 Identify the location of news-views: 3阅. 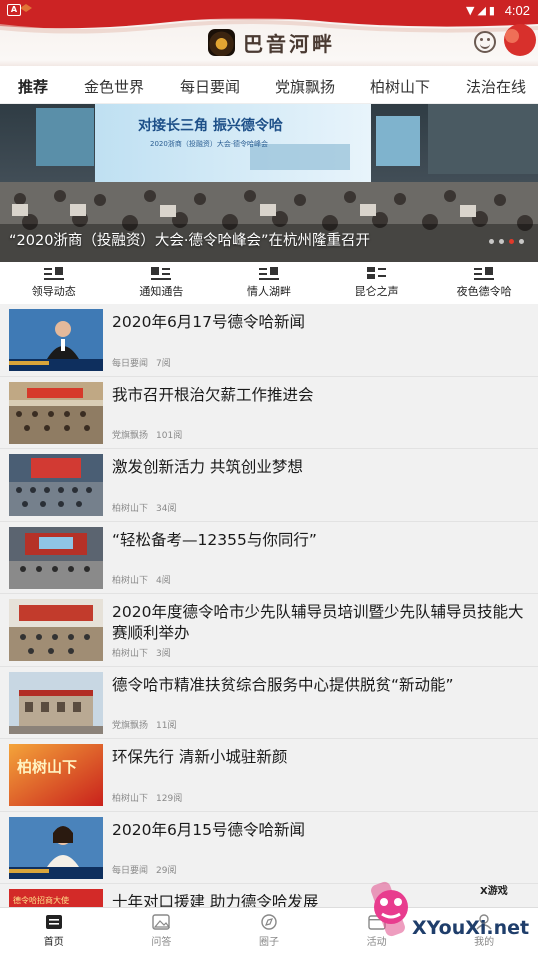
(163, 653).